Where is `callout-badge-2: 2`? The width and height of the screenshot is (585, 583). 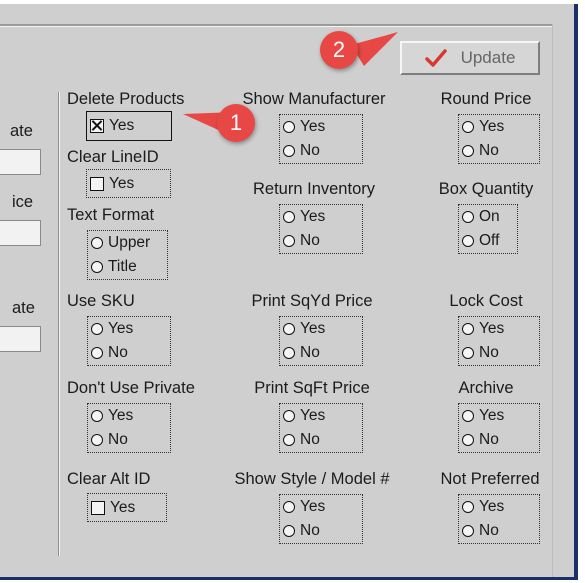 callout-badge-2: 2 is located at coordinates (339, 50).